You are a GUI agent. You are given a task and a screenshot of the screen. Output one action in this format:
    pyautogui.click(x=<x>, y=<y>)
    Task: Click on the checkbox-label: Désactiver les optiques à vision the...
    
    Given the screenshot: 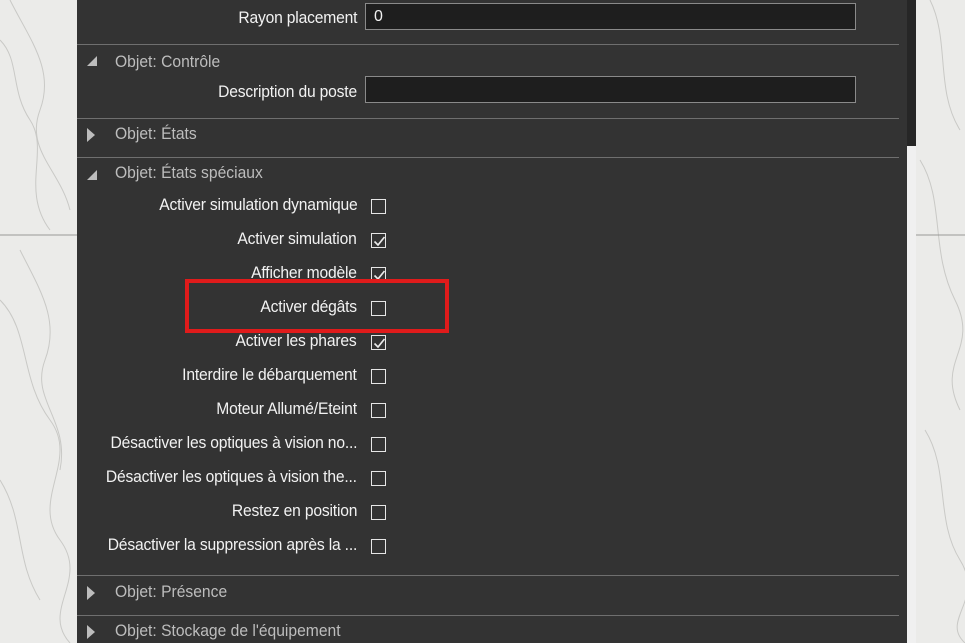 What is the action you would take?
    pyautogui.click(x=231, y=476)
    